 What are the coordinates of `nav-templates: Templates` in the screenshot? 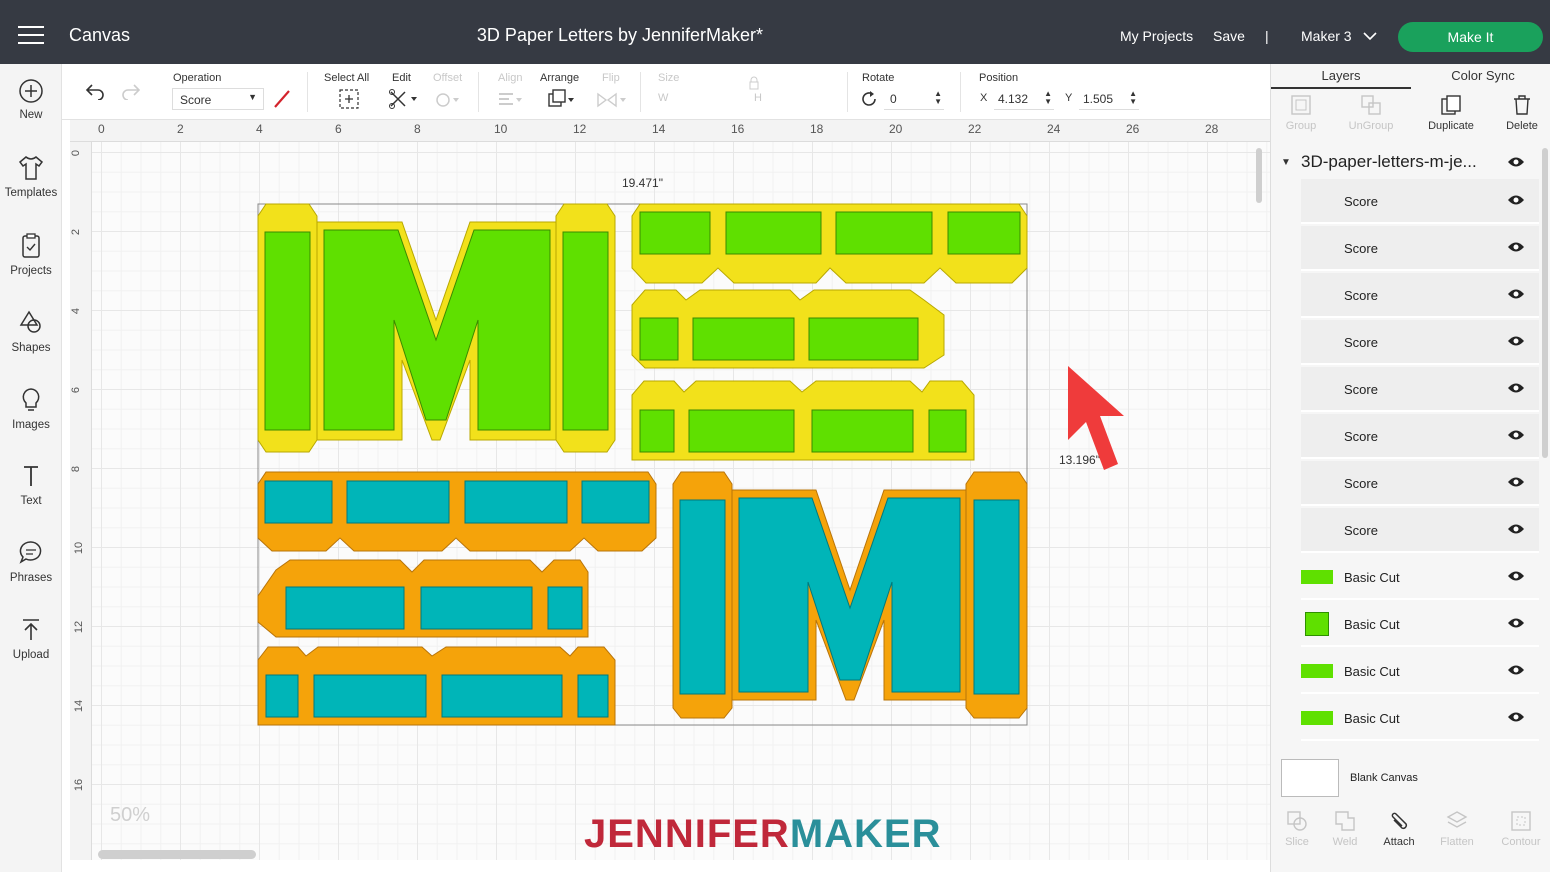 It's located at (31, 176).